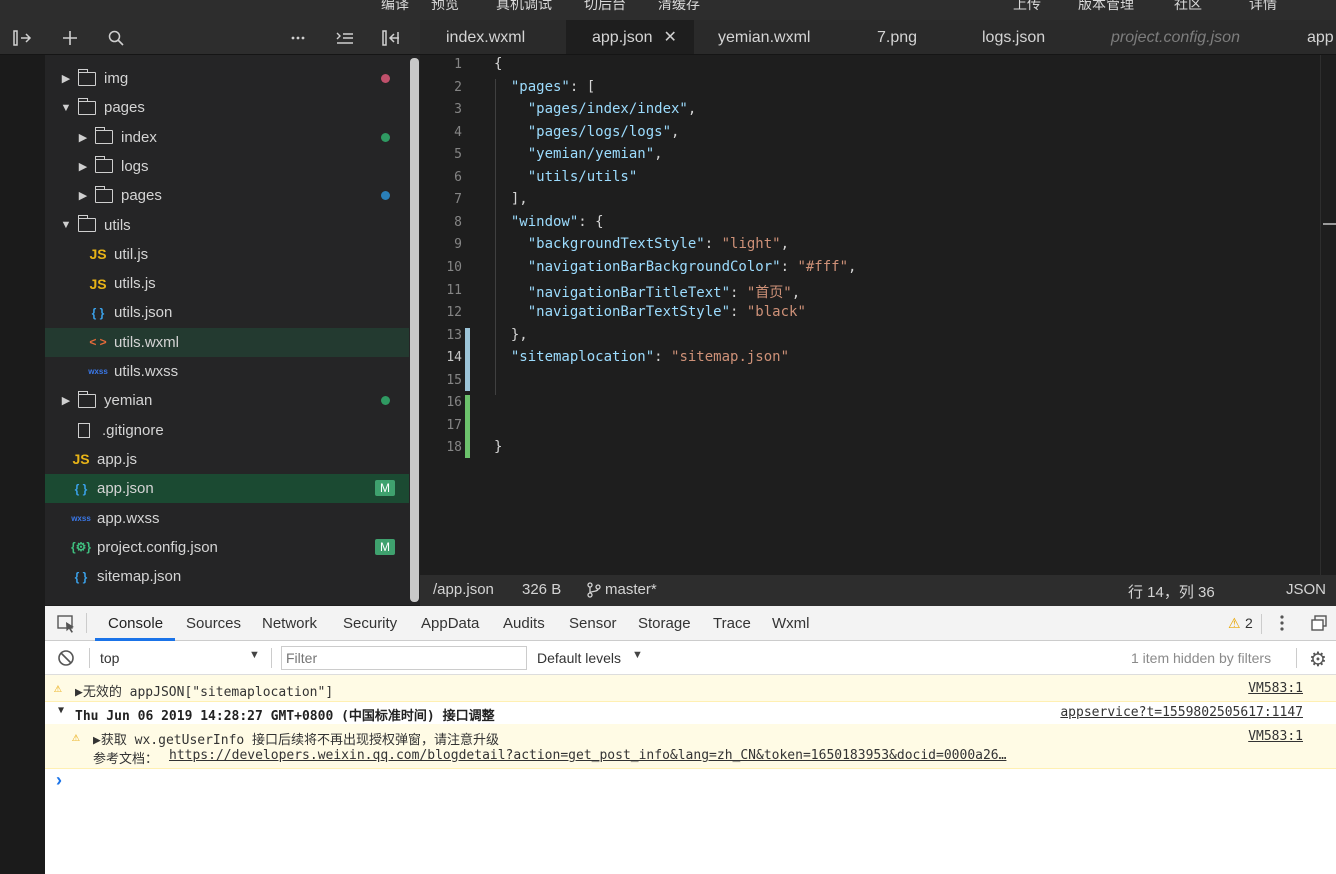 This screenshot has width=1336, height=874. I want to click on tree-item-pages: ▶ pages, so click(227, 195).